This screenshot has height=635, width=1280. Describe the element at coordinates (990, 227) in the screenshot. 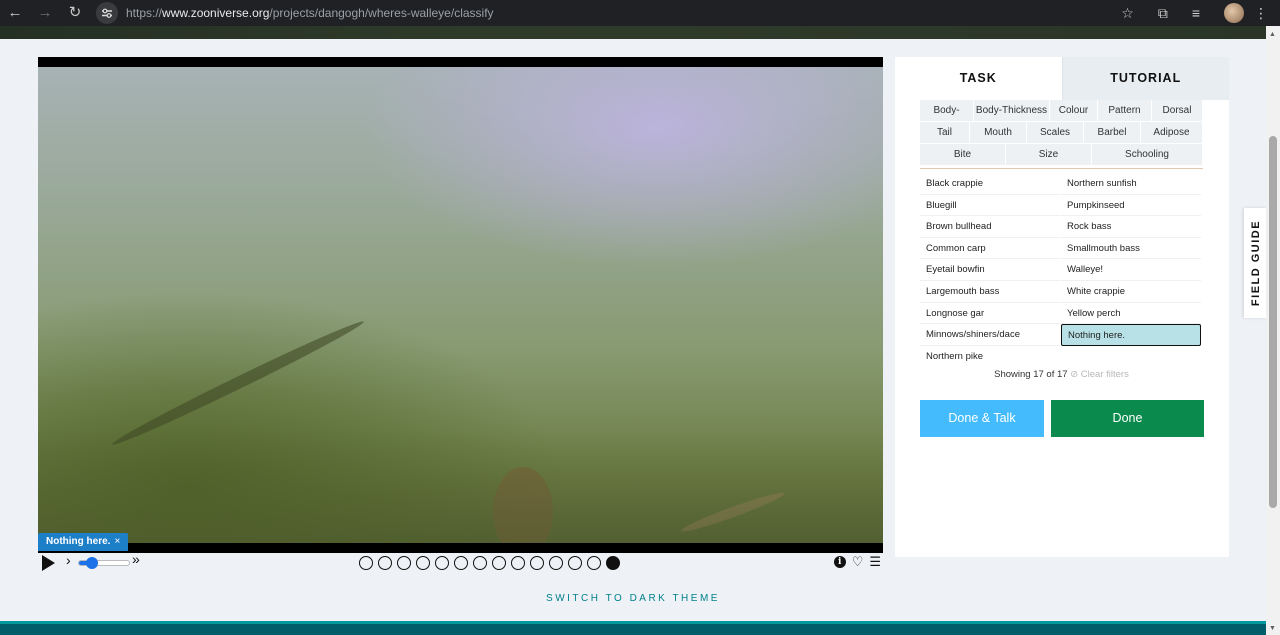

I see `choice-brown-bullhead: Brown bullhead` at that location.